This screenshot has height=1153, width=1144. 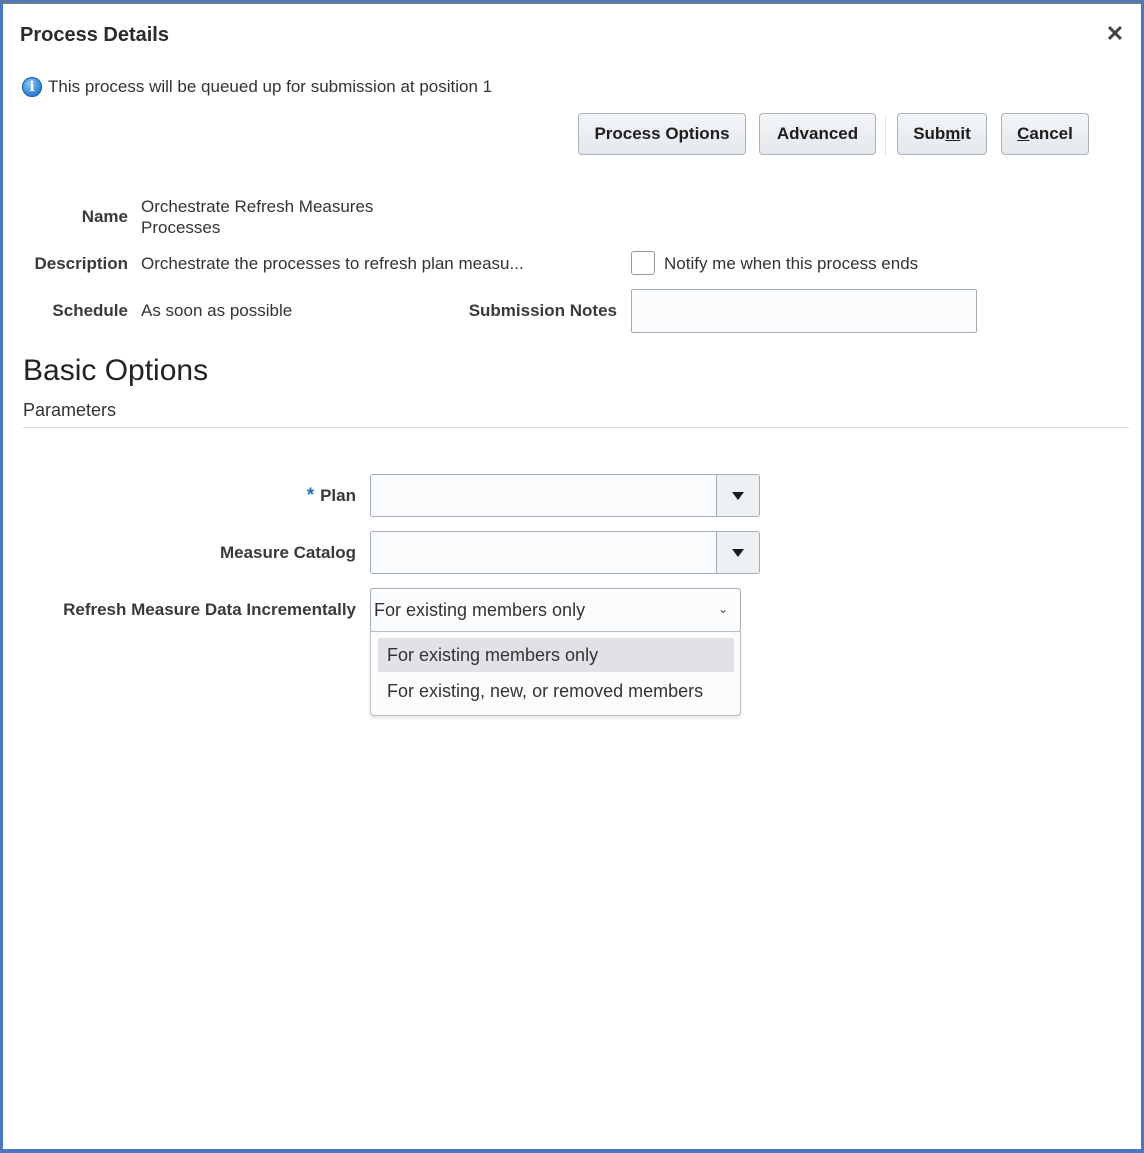 I want to click on measure-catalog-dropdown-button, so click(x=737, y=552).